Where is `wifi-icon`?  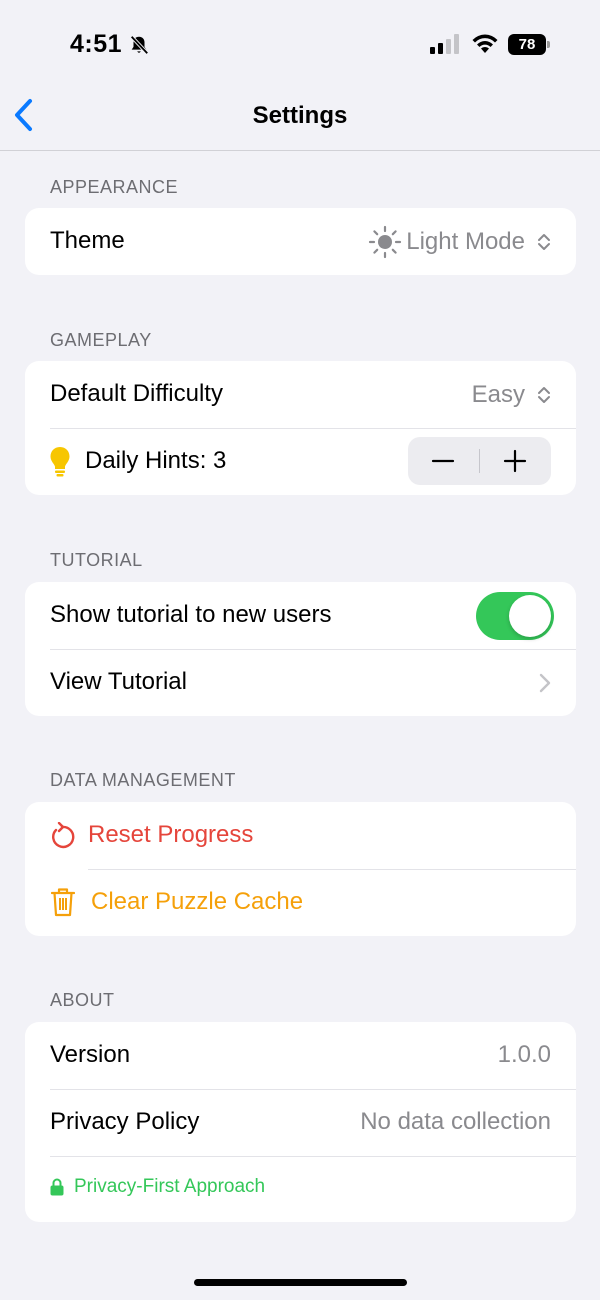 wifi-icon is located at coordinates (485, 43).